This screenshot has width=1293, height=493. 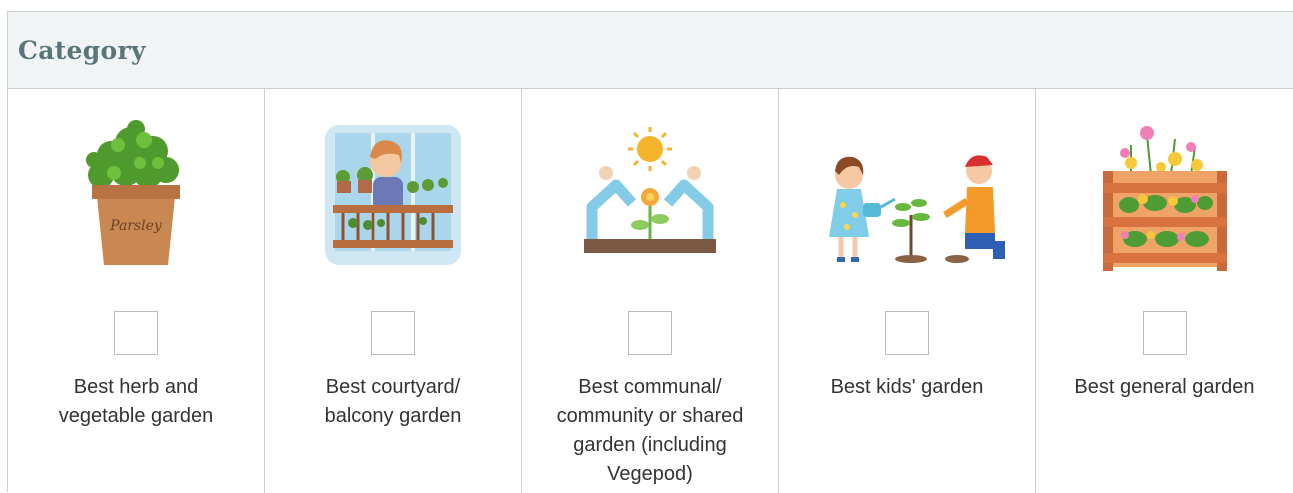 I want to click on category-label: Best courtyard/ balcony garden, so click(x=393, y=401).